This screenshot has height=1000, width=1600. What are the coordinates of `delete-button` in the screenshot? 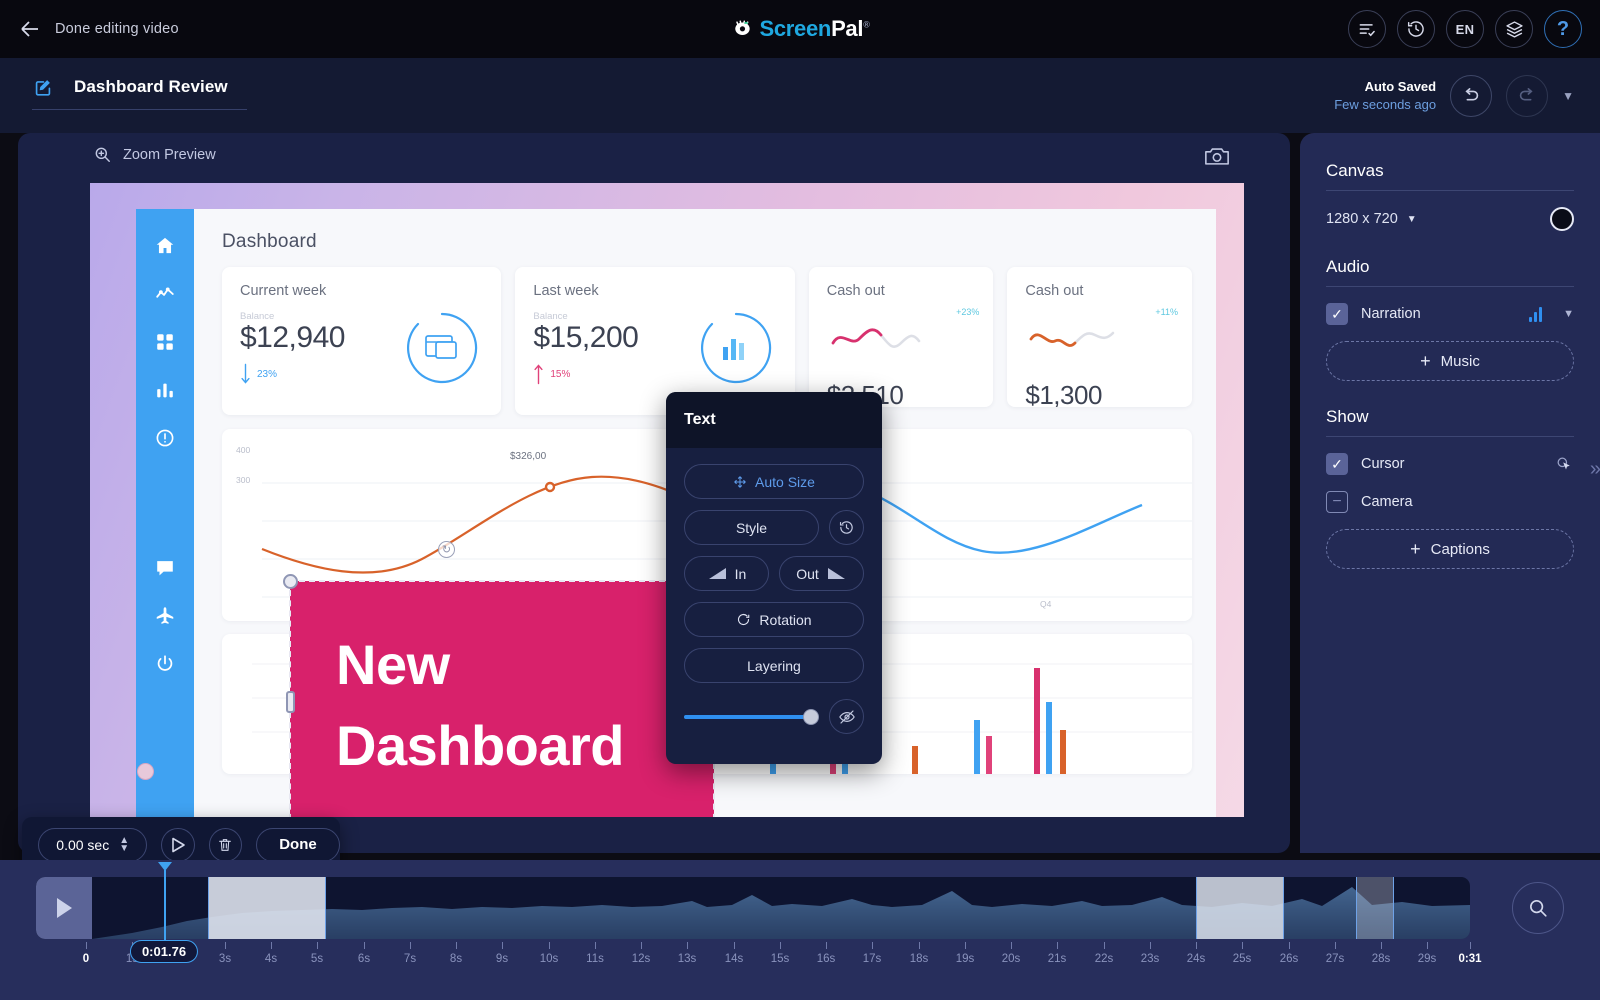 It's located at (225, 844).